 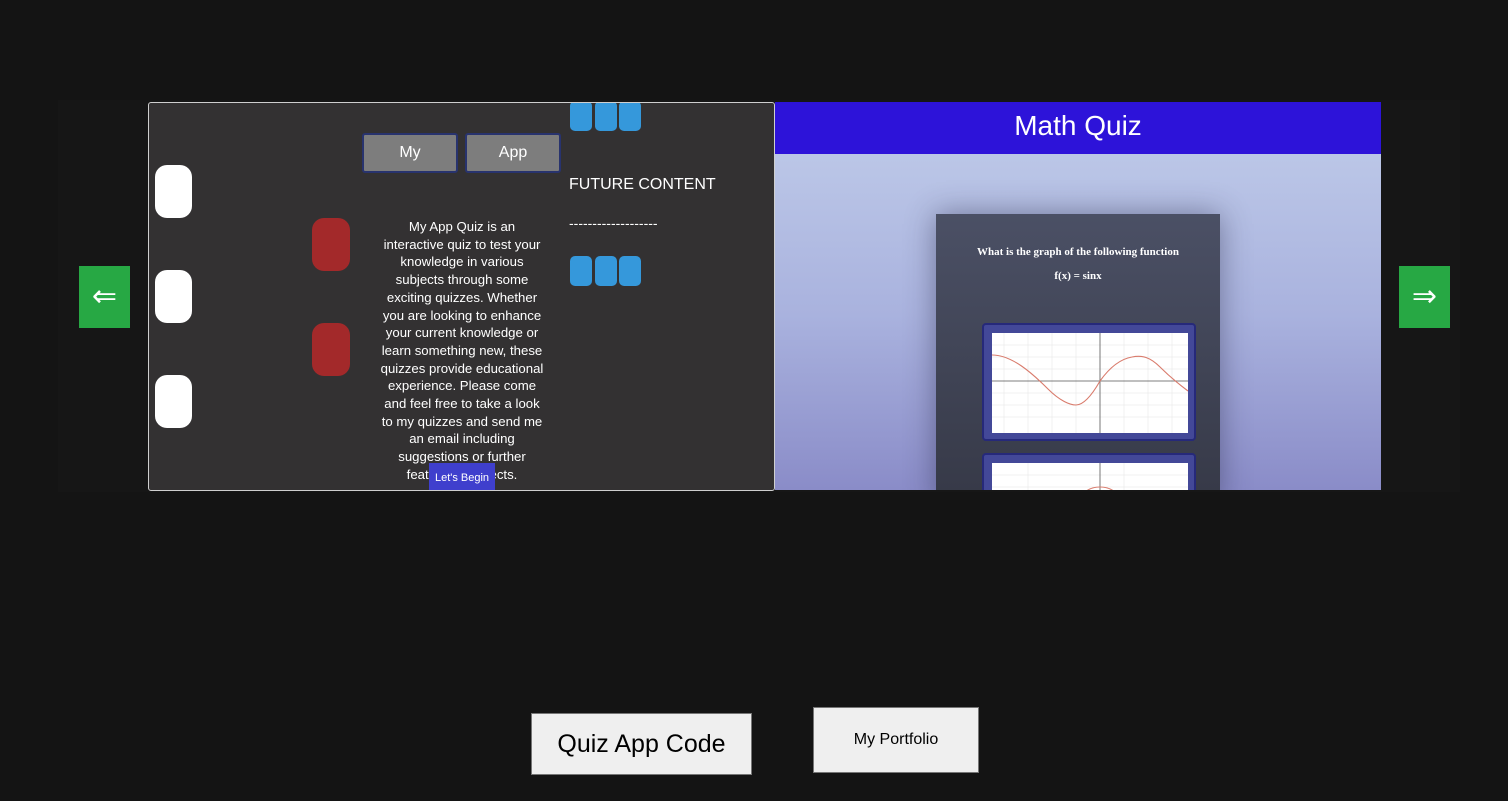 What do you see at coordinates (1078, 276) in the screenshot?
I see `function-text: f(x) = sinx` at bounding box center [1078, 276].